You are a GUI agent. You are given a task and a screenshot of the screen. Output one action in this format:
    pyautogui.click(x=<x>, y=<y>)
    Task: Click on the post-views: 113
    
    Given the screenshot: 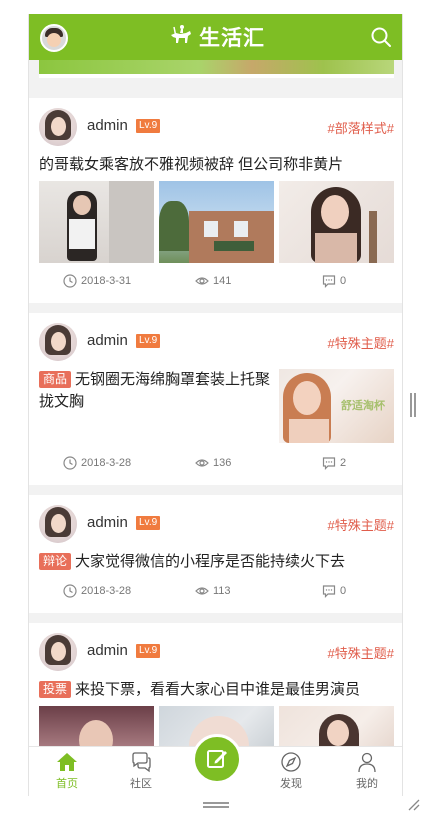 What is the action you would take?
    pyautogui.click(x=213, y=591)
    